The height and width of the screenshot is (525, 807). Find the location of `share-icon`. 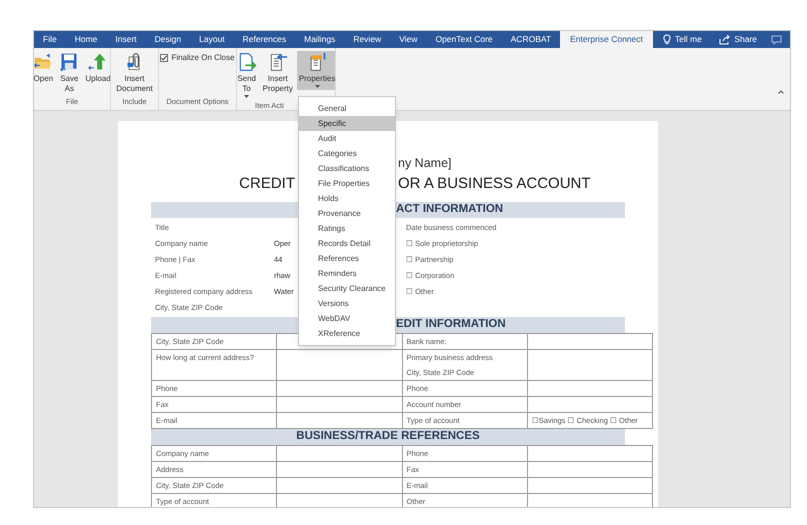

share-icon is located at coordinates (724, 39).